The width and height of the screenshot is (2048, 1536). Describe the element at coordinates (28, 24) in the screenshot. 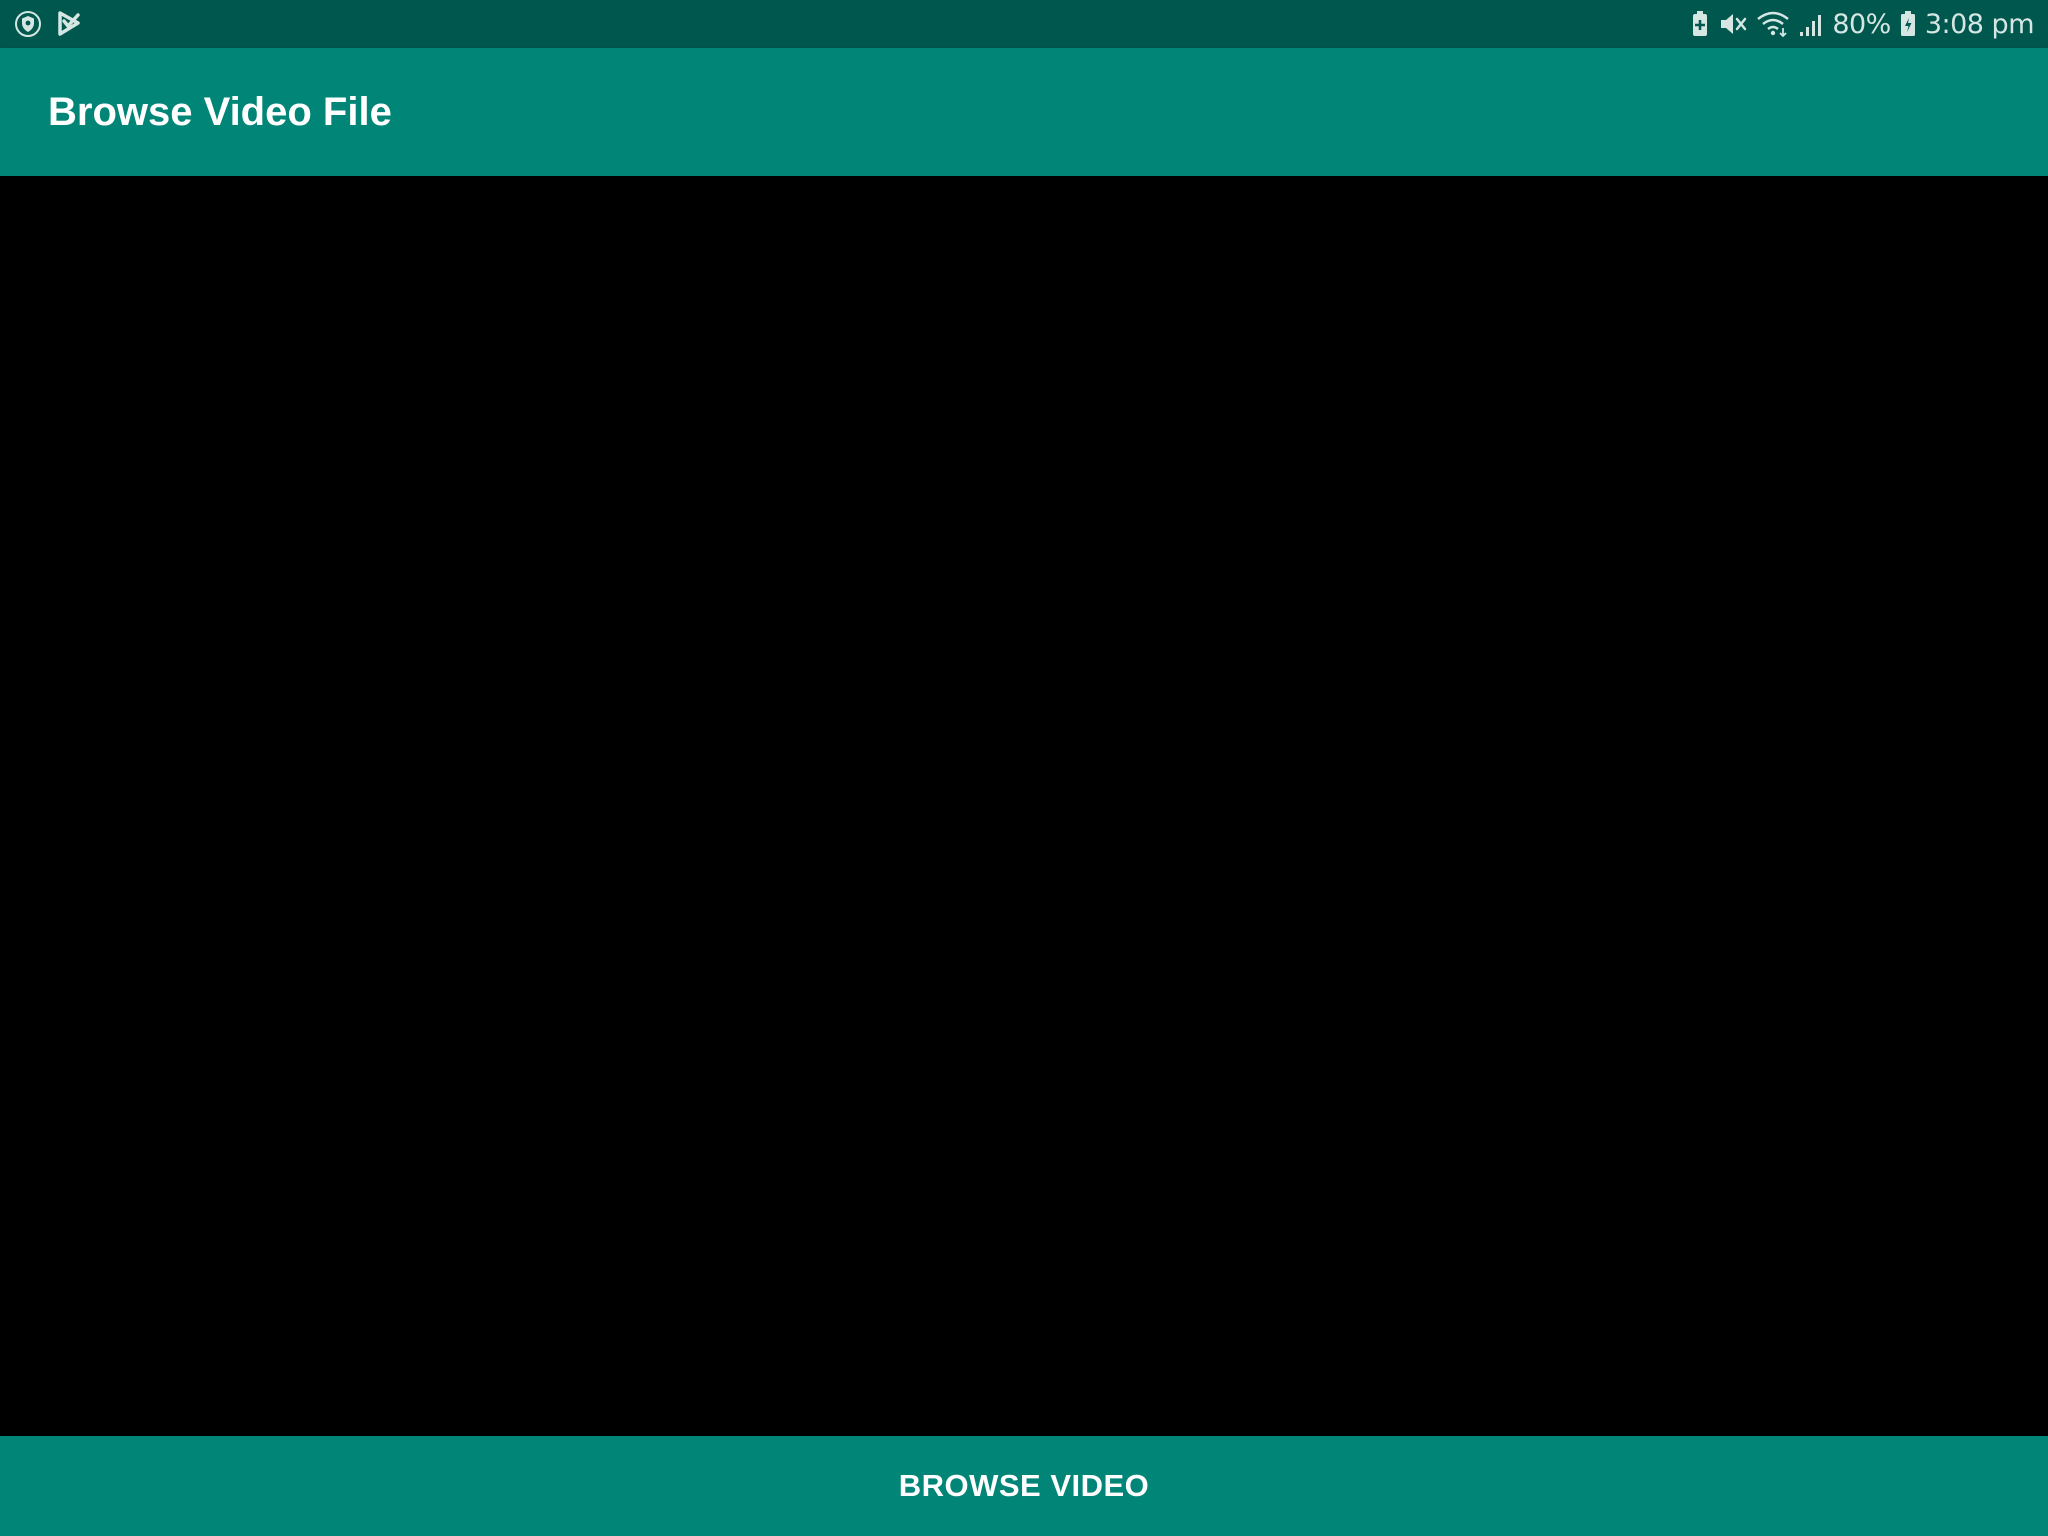

I see `shield-notification-icon` at that location.